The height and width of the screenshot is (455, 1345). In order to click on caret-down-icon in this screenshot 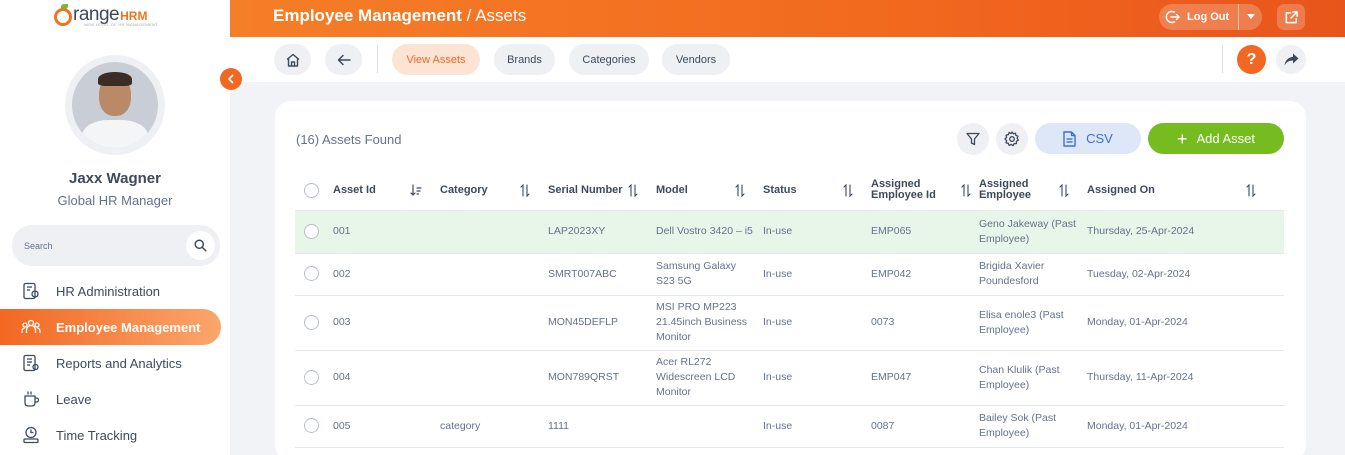, I will do `click(1250, 16)`.